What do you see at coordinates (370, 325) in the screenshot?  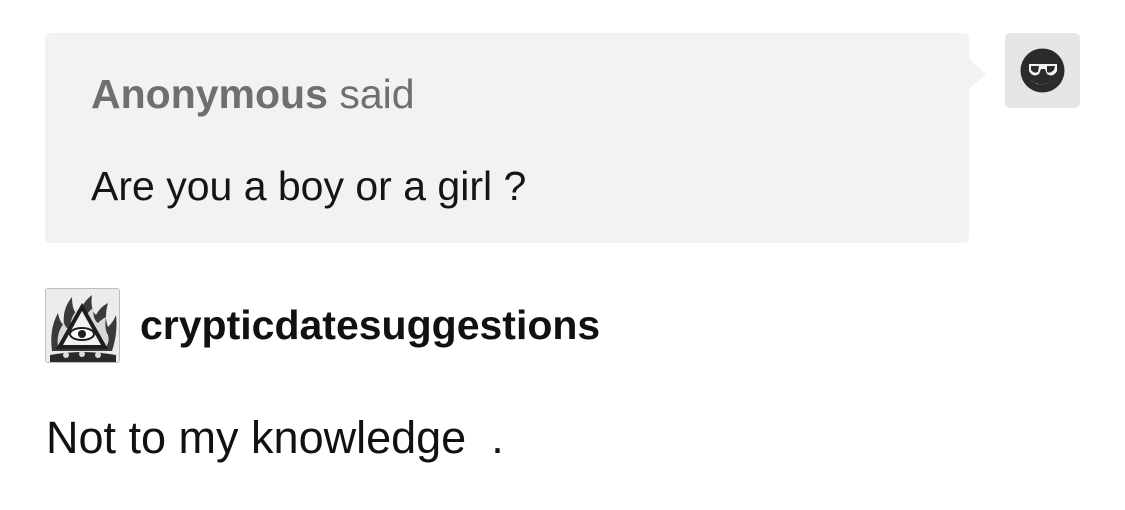 I see `blog-name: crypticdatesuggestions` at bounding box center [370, 325].